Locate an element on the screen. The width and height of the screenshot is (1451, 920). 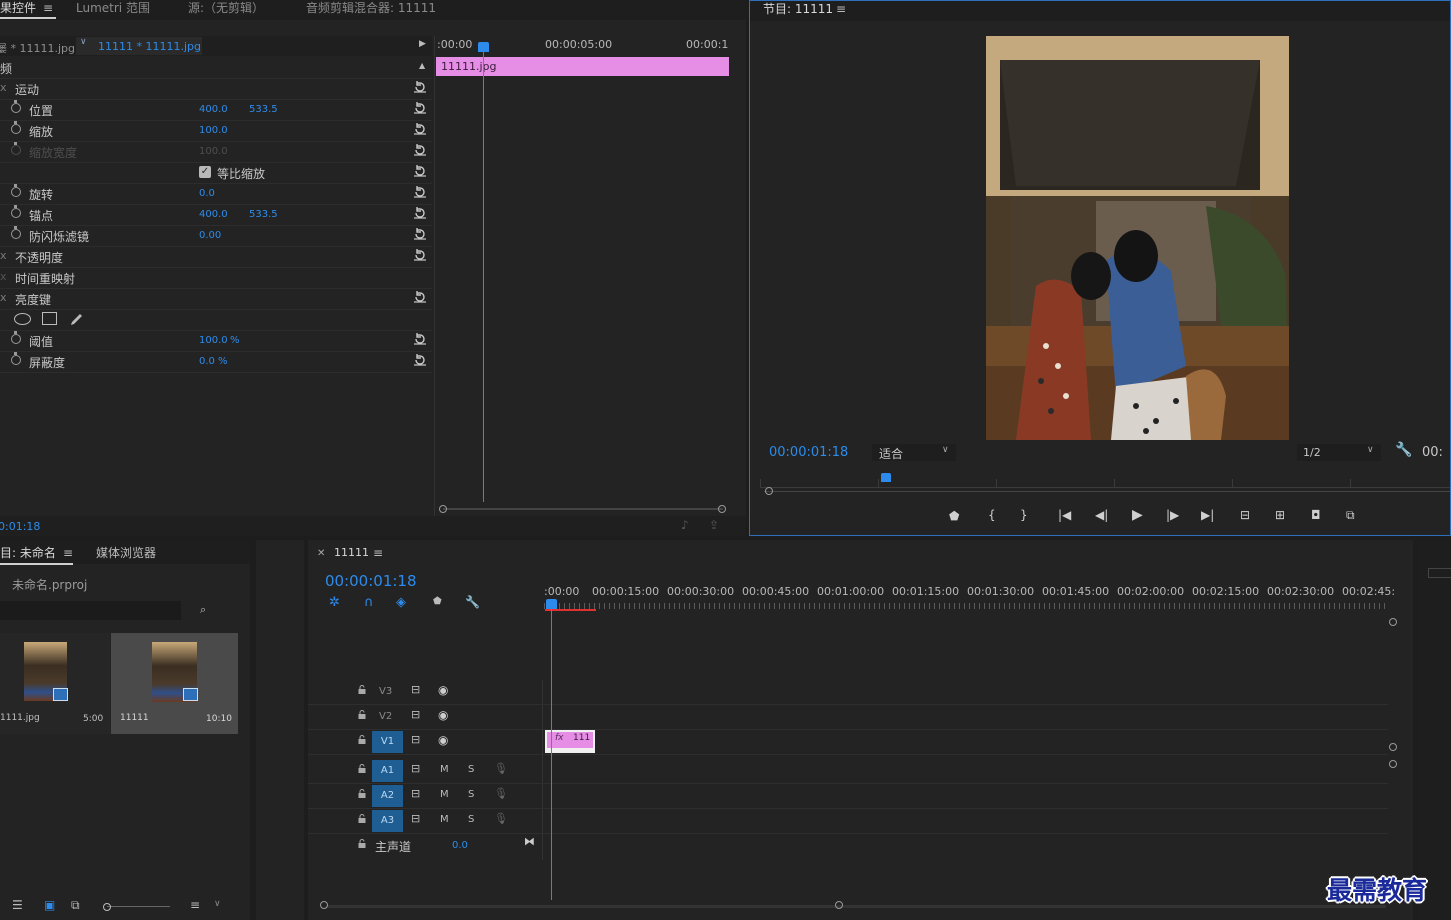
vertical-scroll-handle-audio is located at coordinates (1393, 764).